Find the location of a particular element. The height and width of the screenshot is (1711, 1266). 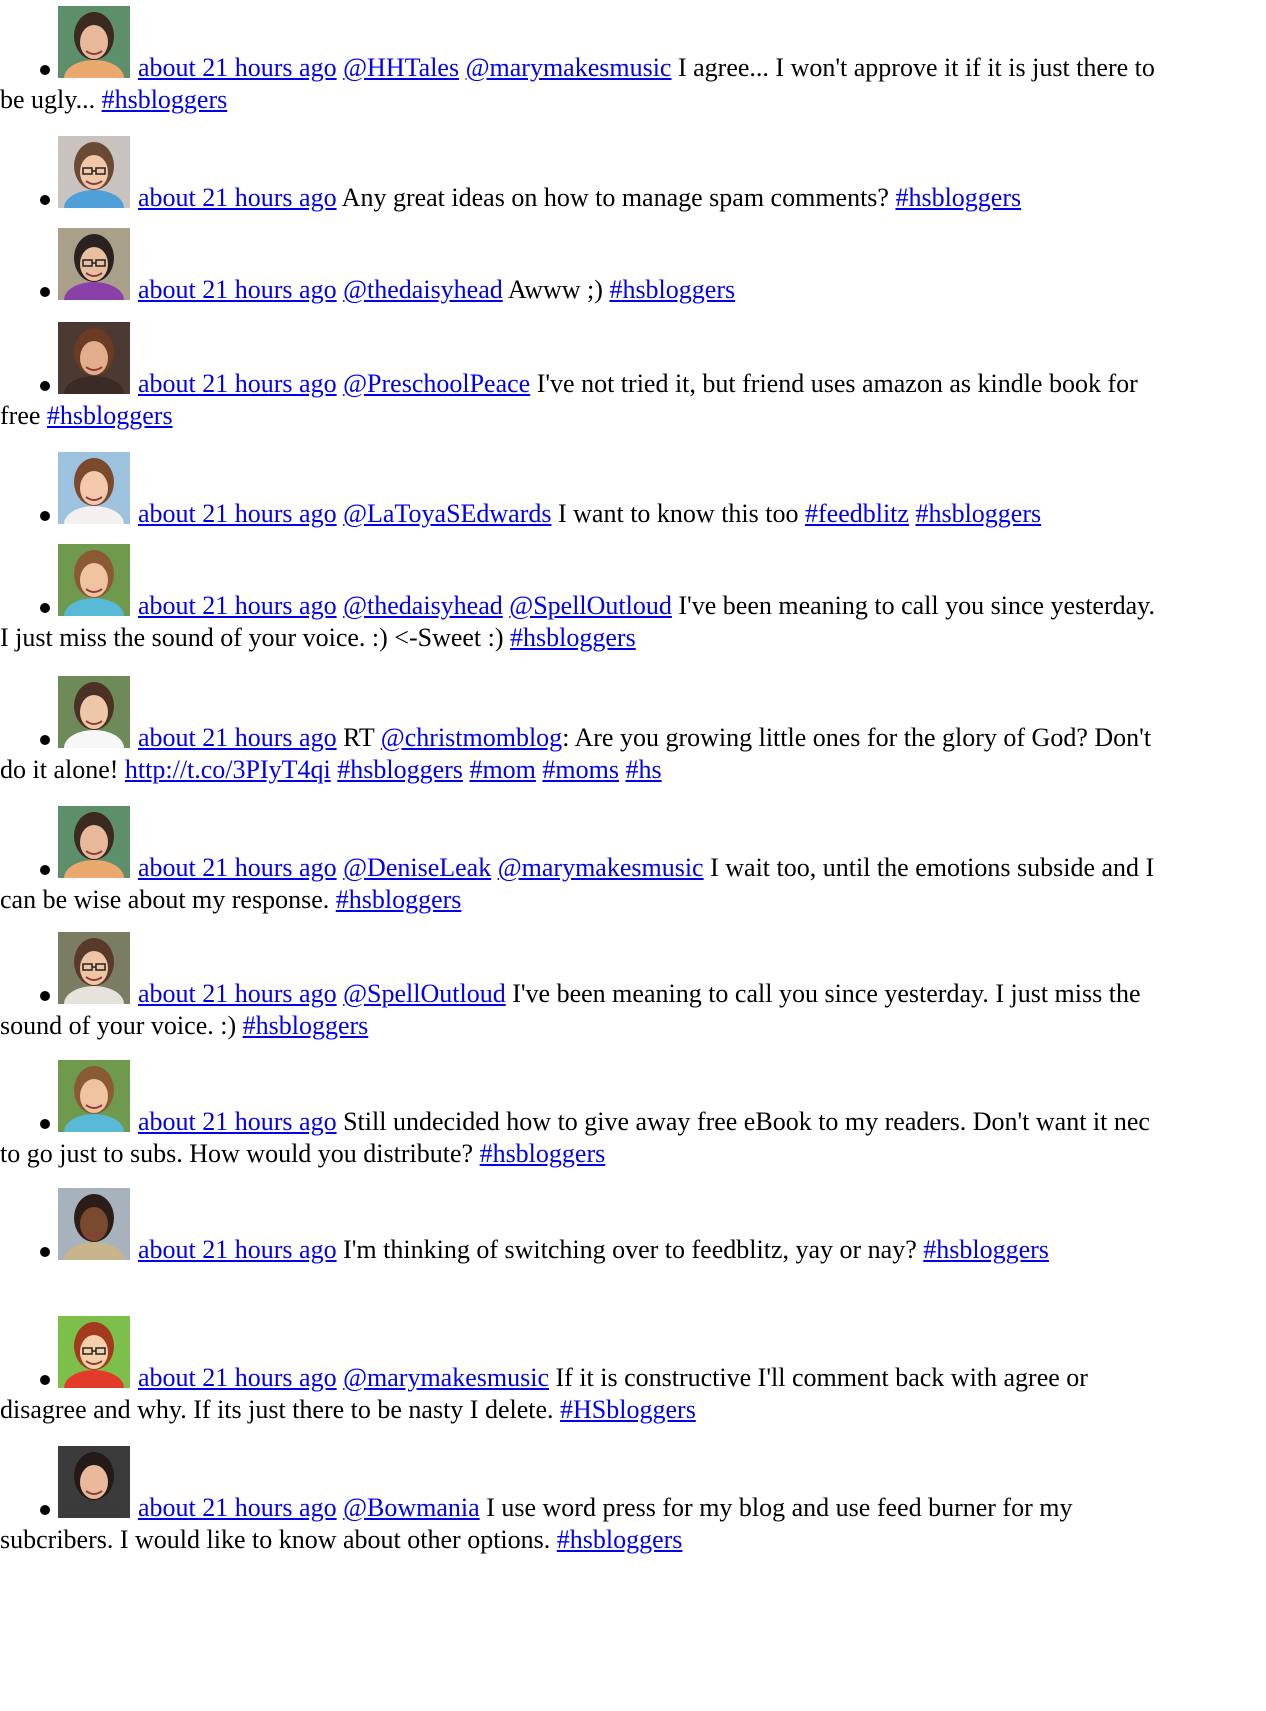

mention-link: @LaToyaSEdwards is located at coordinates (447, 513).